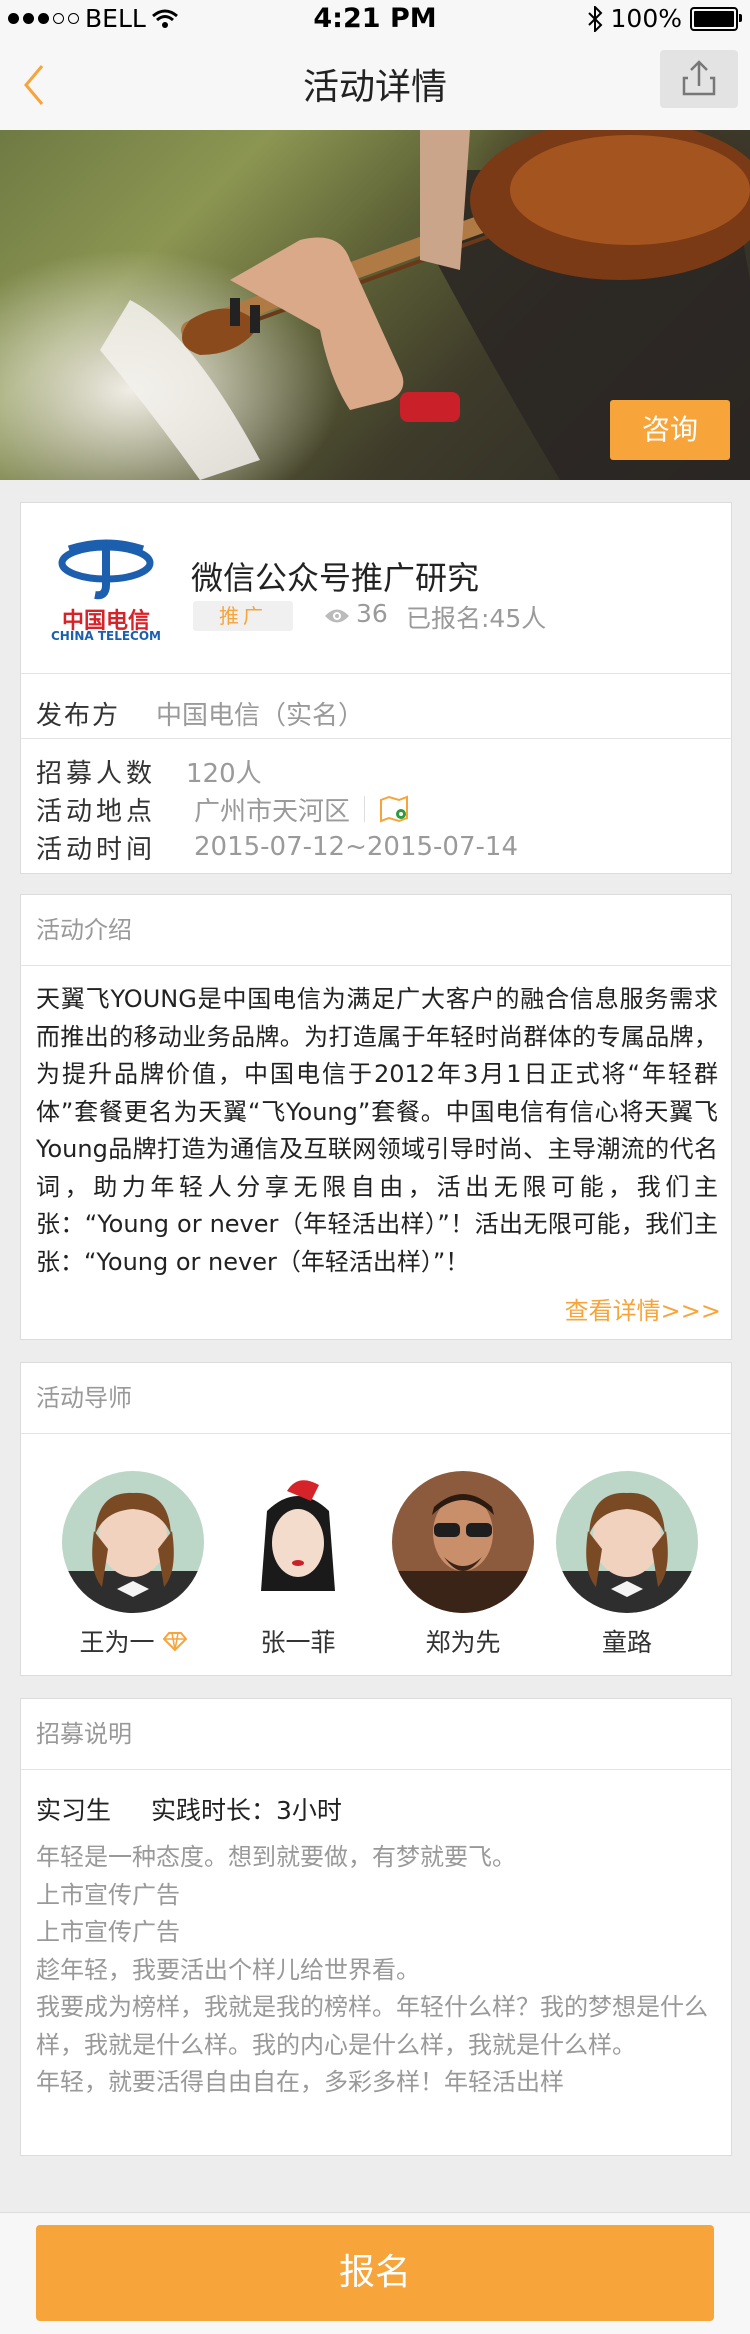 The image size is (750, 2334). I want to click on mentor-item: 童路, so click(627, 1565).